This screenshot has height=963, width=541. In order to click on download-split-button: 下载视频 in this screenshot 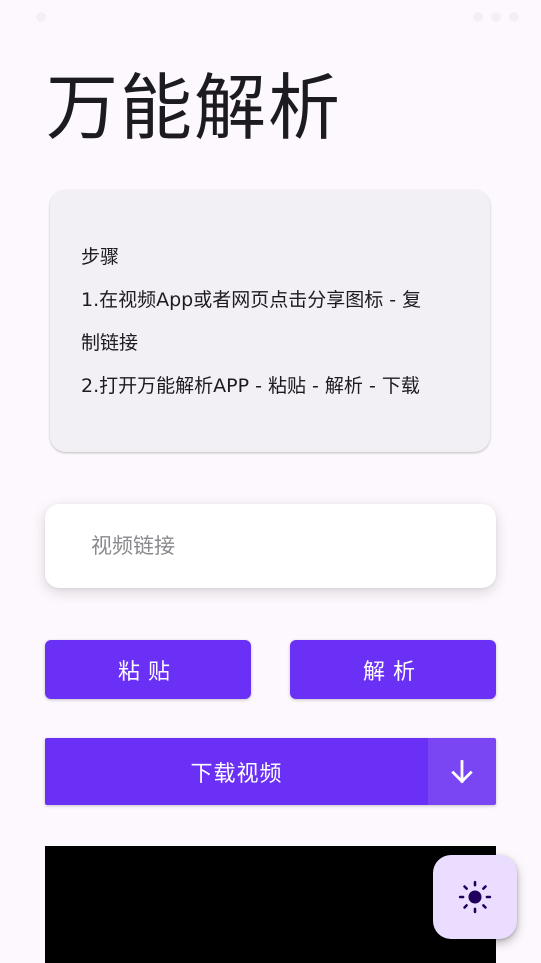, I will do `click(270, 771)`.